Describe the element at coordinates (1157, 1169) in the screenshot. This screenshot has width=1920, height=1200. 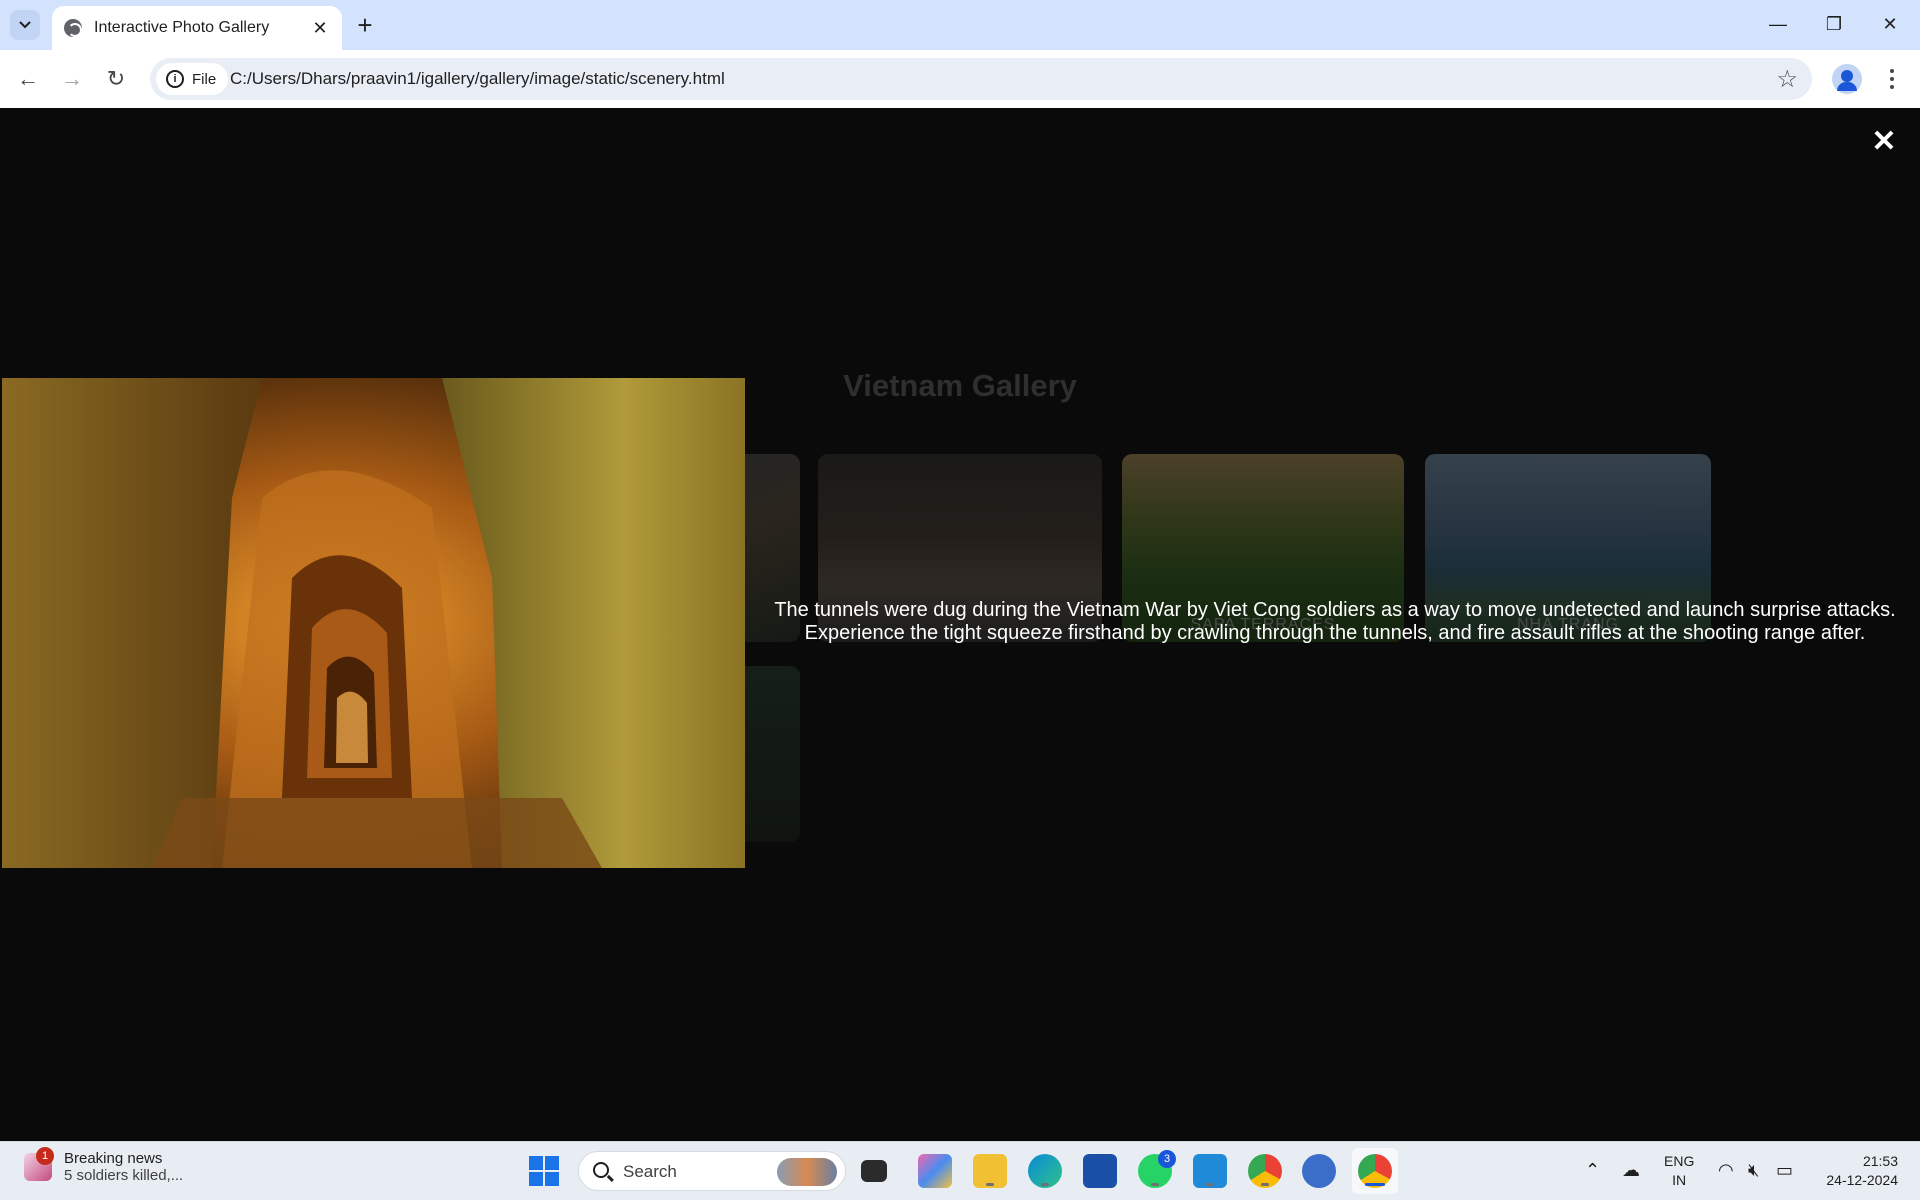
I see `whatsapp-icon: 3` at that location.